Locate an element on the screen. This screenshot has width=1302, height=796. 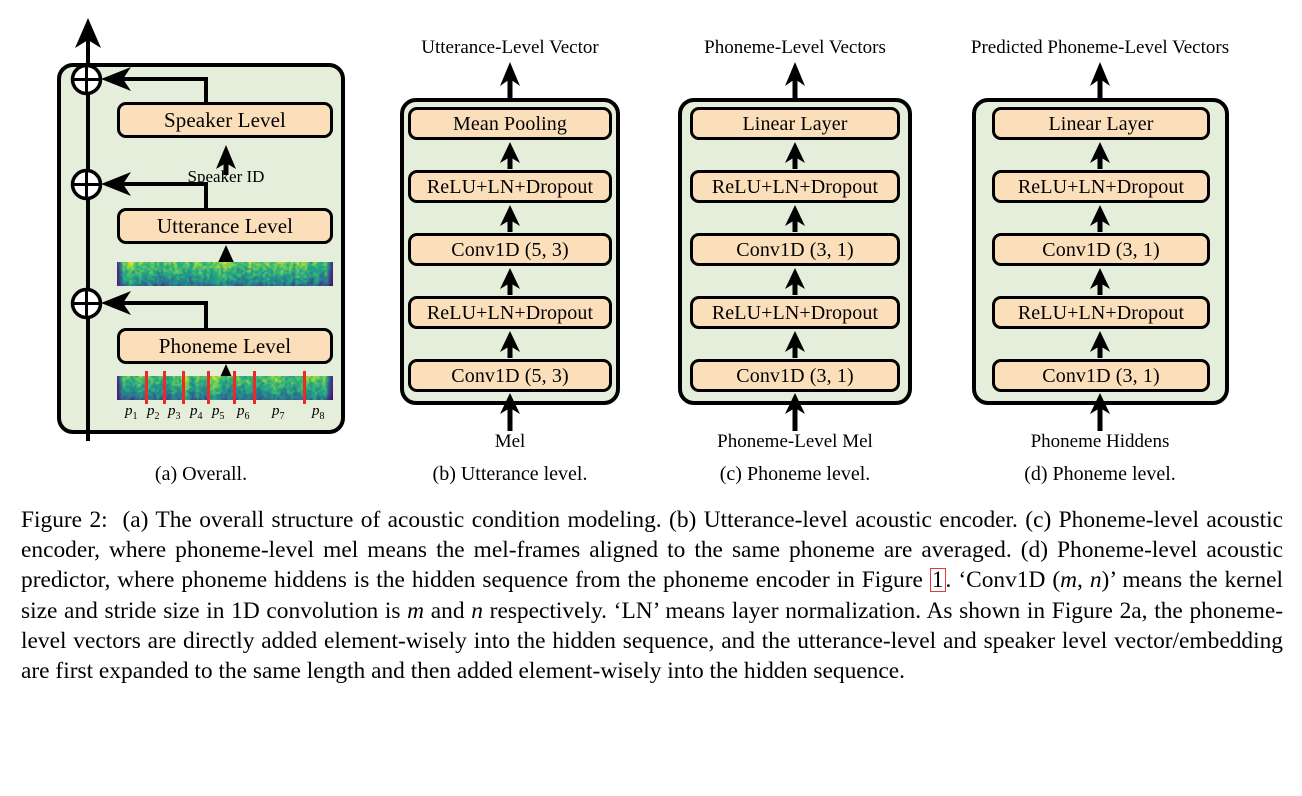
figure-1-reference-link: 1 is located at coordinates (937, 580).